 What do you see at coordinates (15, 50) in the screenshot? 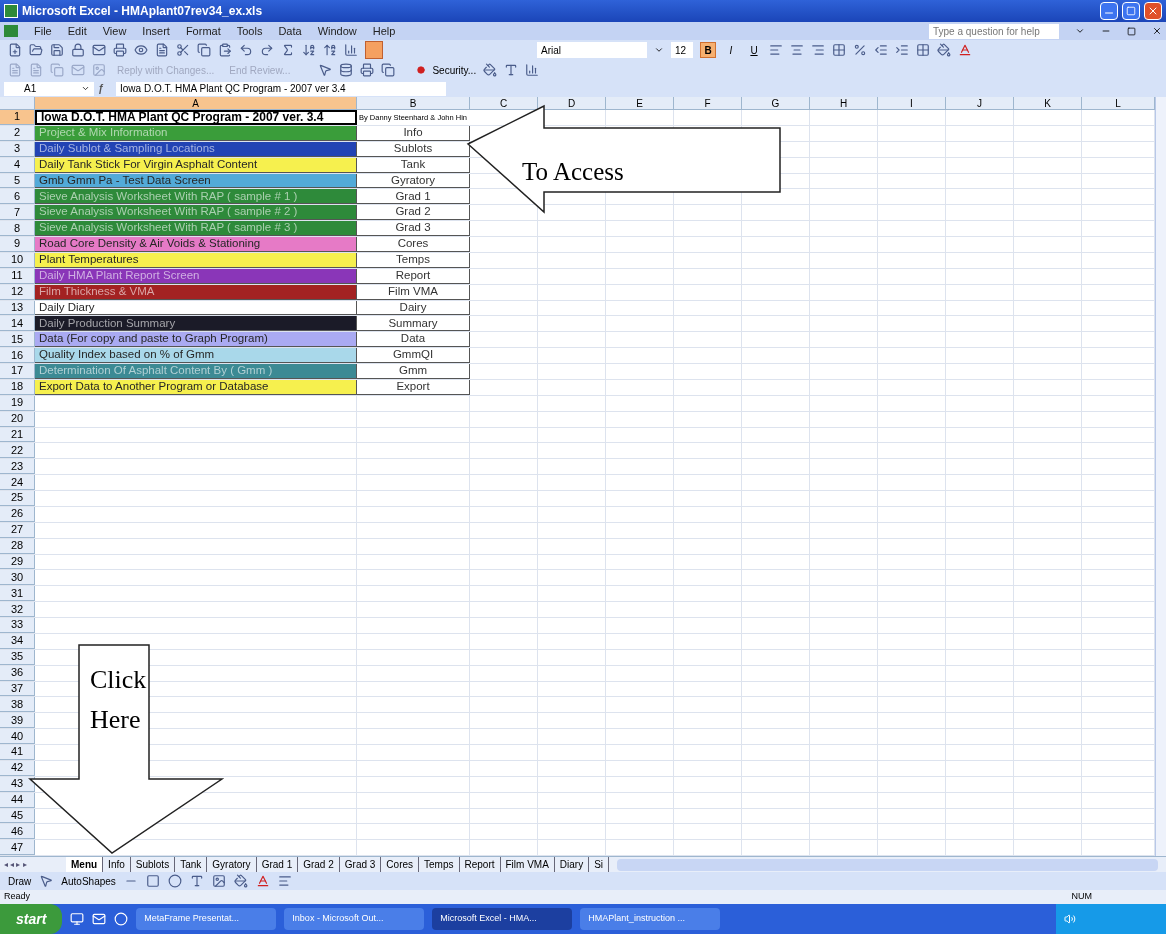
I see `new-file-icon` at bounding box center [15, 50].